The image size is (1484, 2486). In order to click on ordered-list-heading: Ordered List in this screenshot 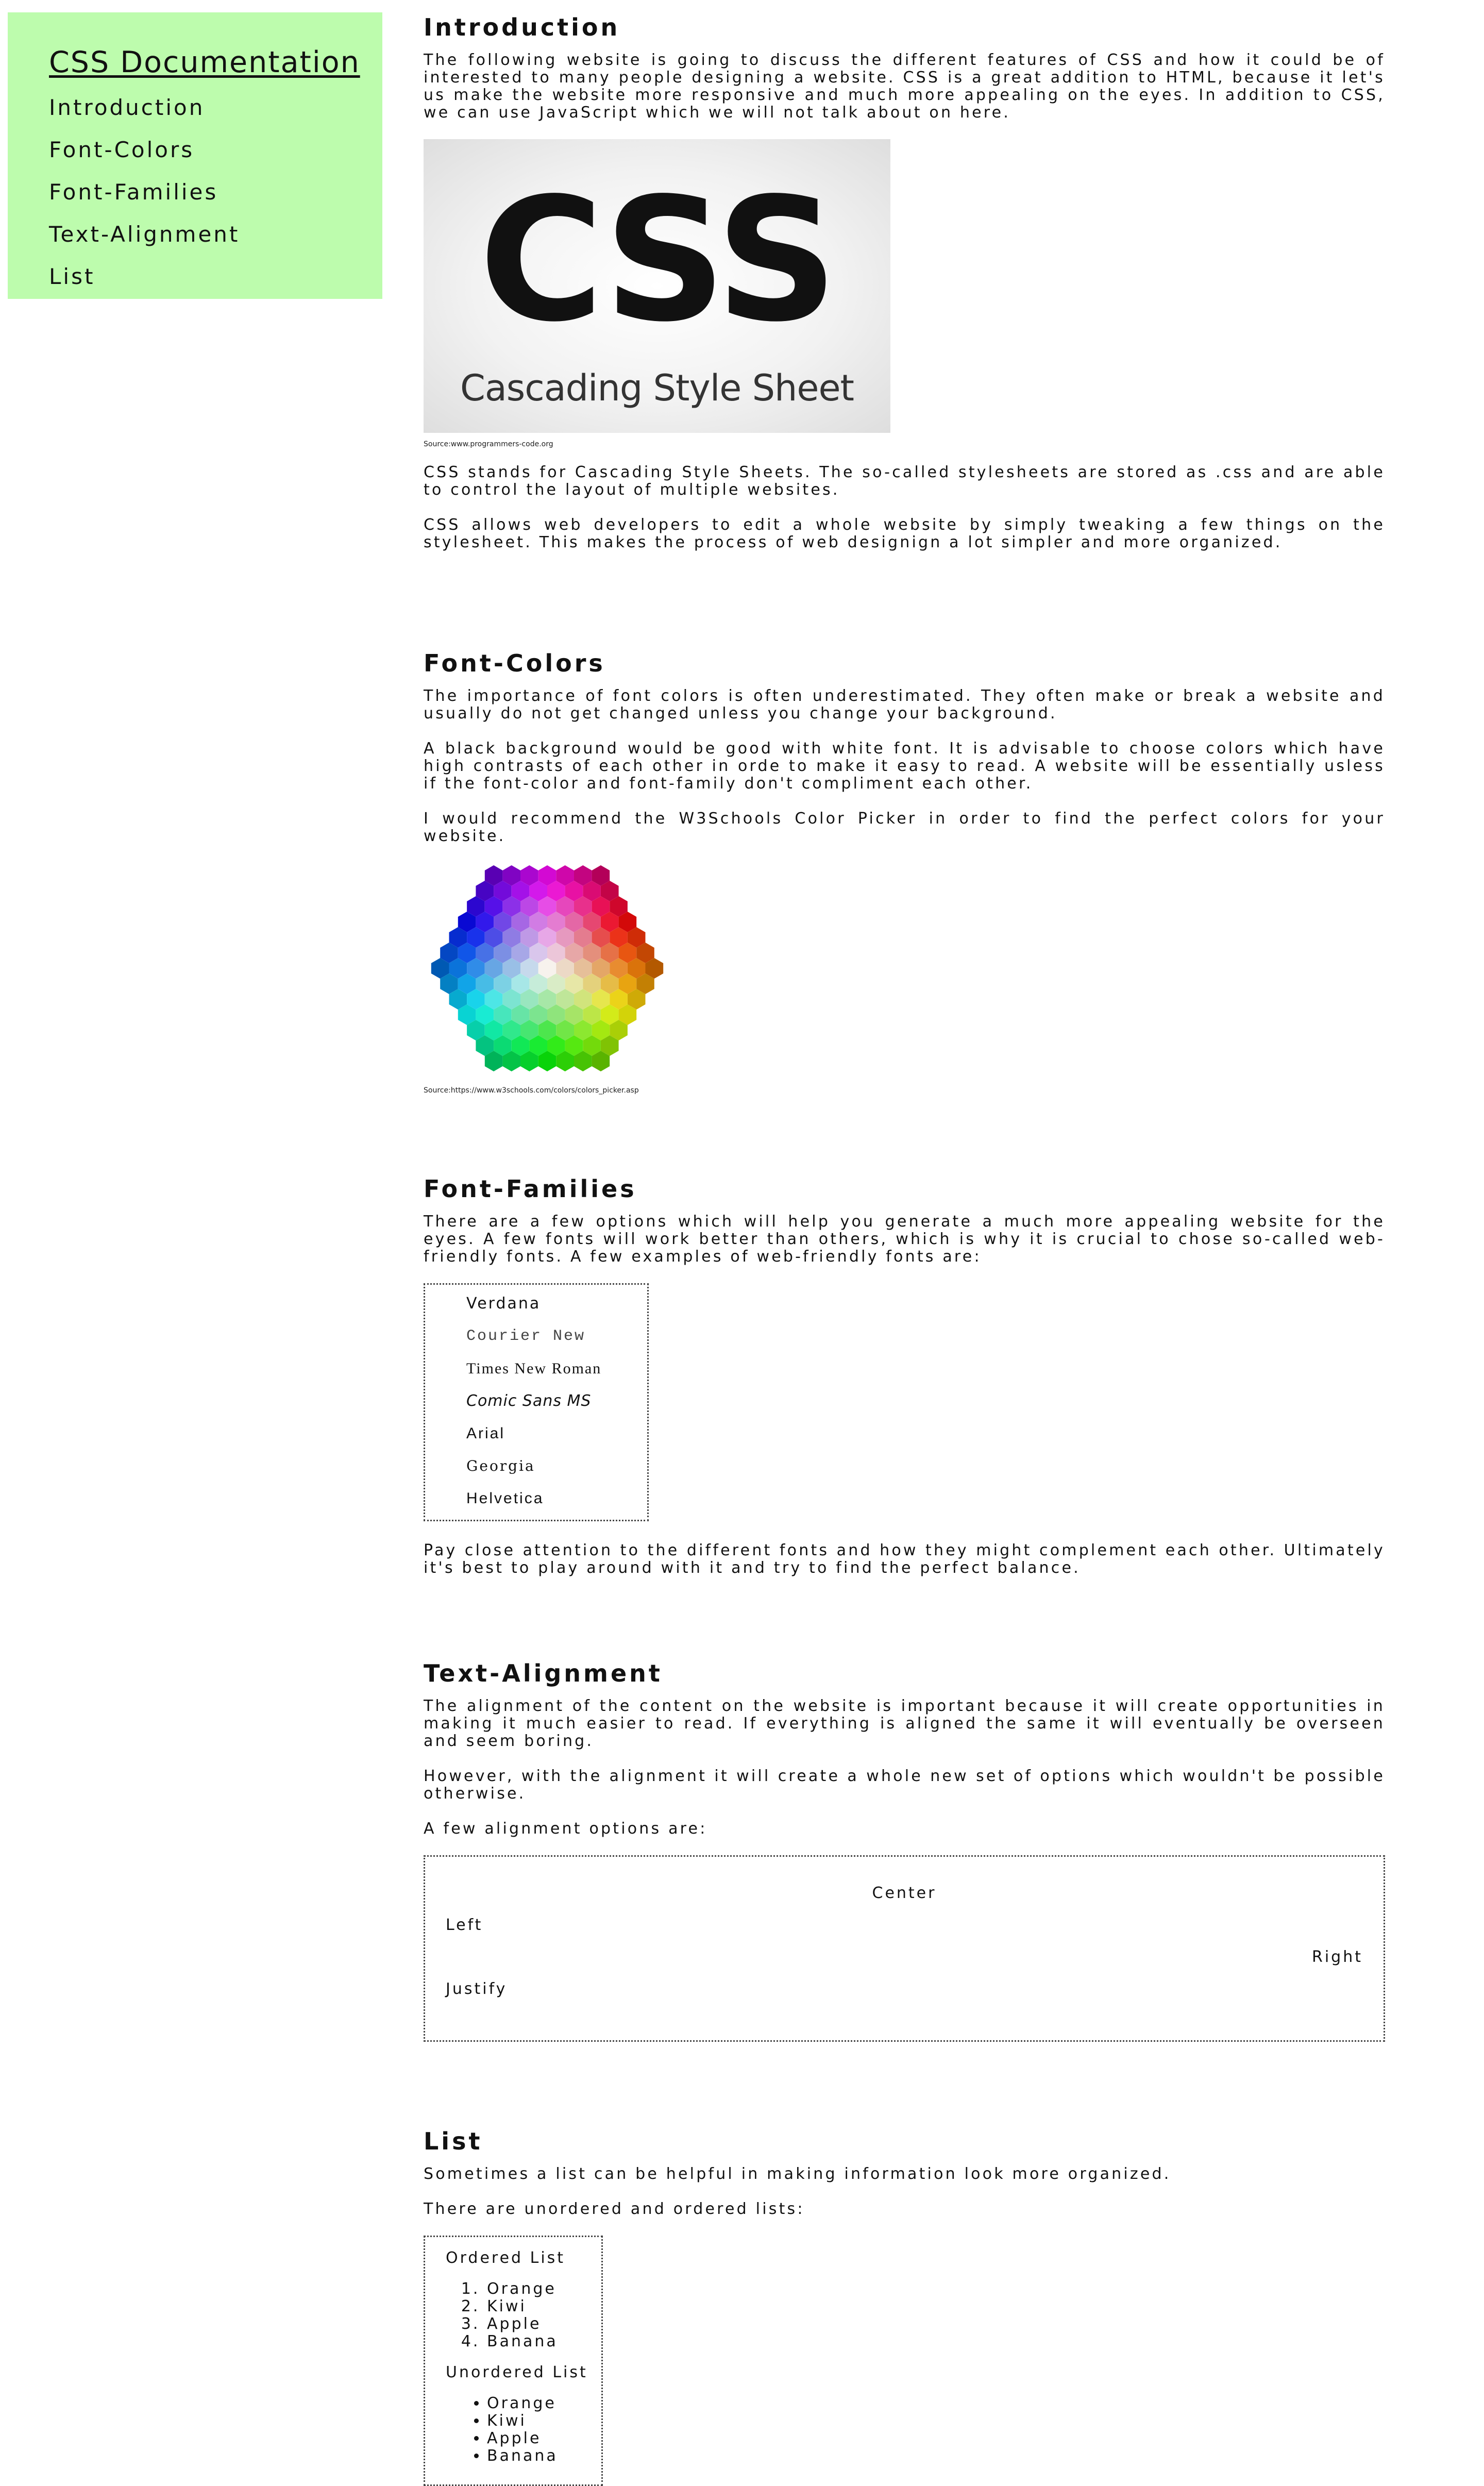, I will do `click(506, 2258)`.